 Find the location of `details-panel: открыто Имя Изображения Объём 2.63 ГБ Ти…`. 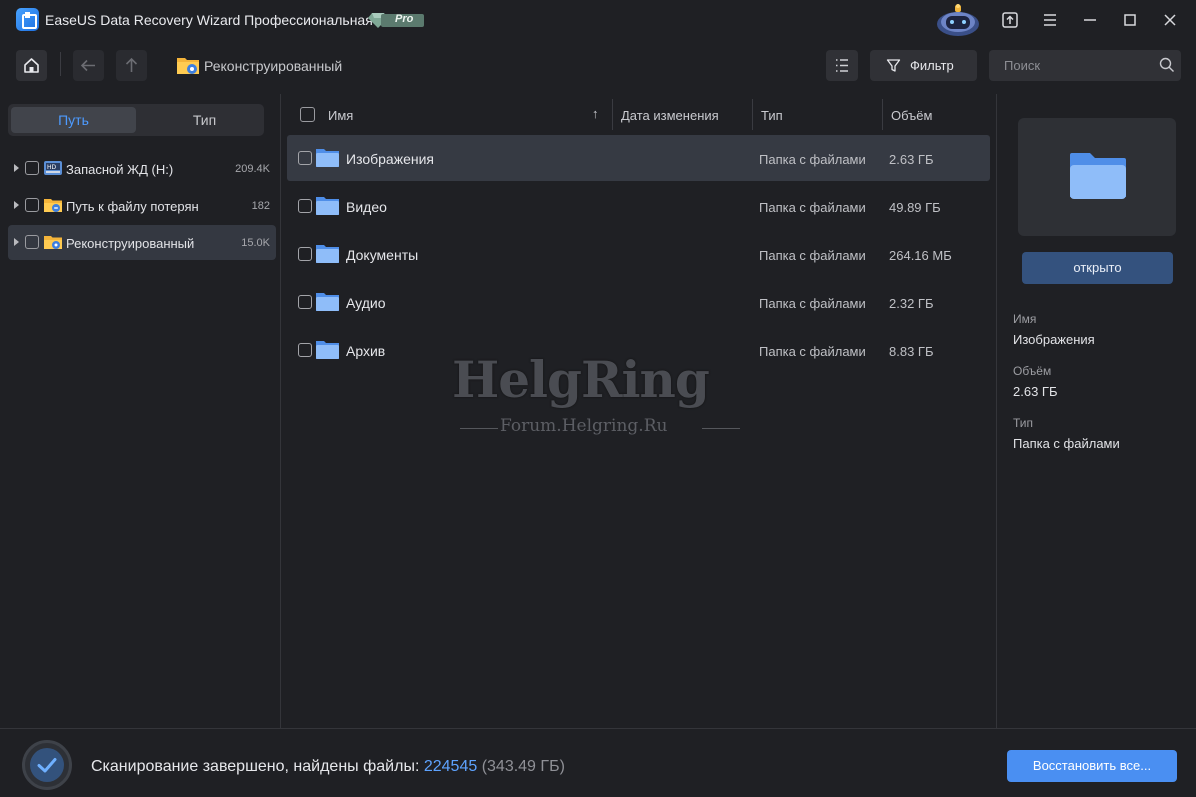

details-panel: открыто Имя Изображения Объём 2.63 ГБ Ти… is located at coordinates (1096, 411).